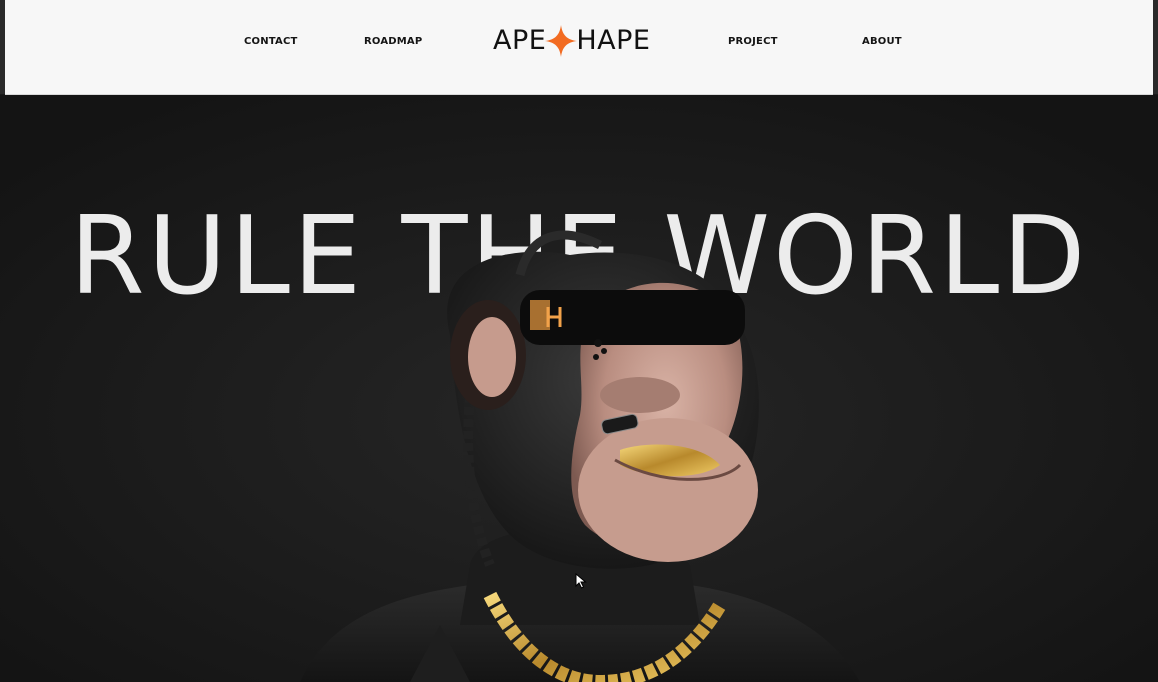  What do you see at coordinates (520, 40) in the screenshot?
I see `logo-word-ape: APE` at bounding box center [520, 40].